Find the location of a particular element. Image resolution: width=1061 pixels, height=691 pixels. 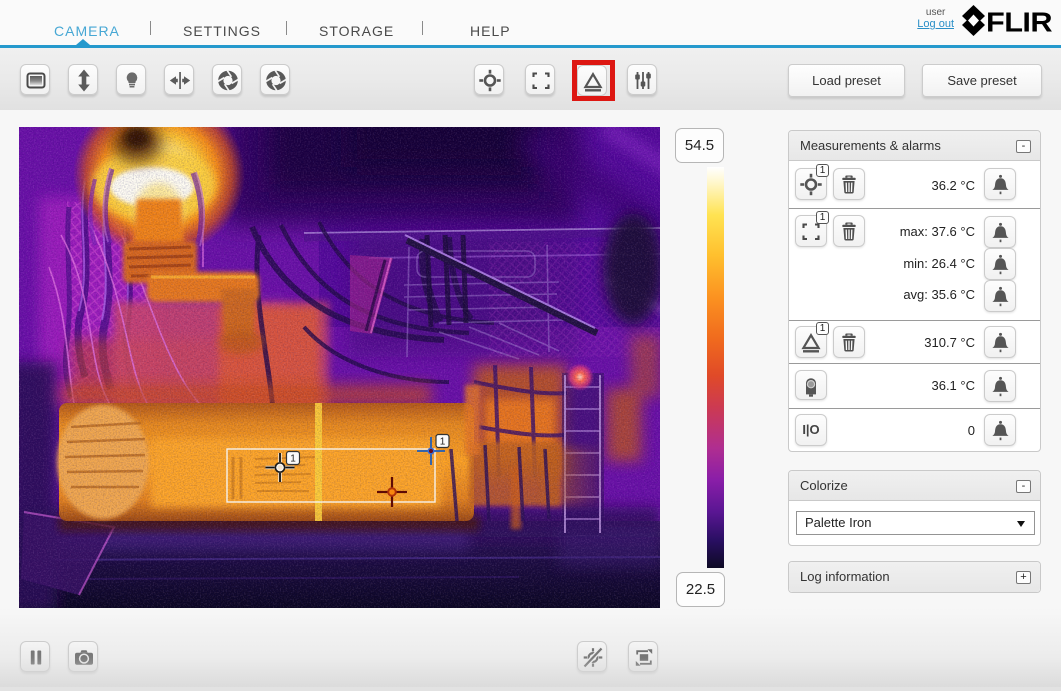

svg-text: FLIR is located at coordinates (1019, 22).